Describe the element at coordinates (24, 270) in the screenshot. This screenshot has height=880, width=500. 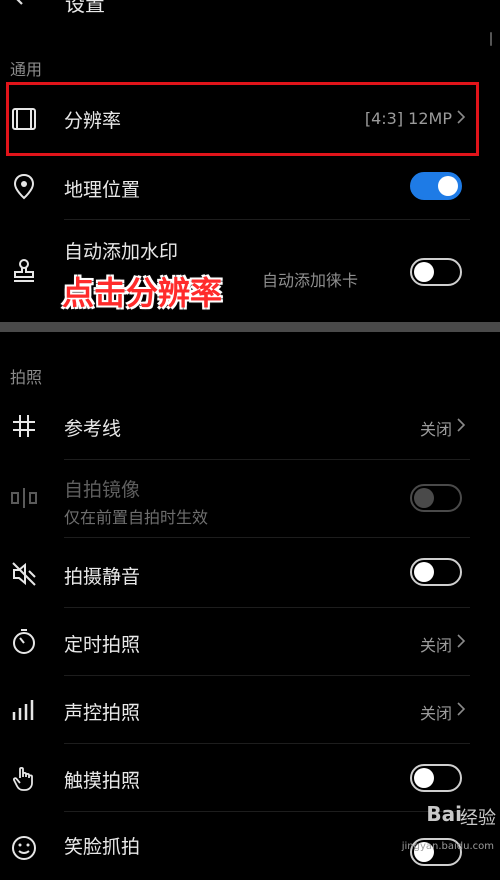
I see `stamp-icon` at that location.